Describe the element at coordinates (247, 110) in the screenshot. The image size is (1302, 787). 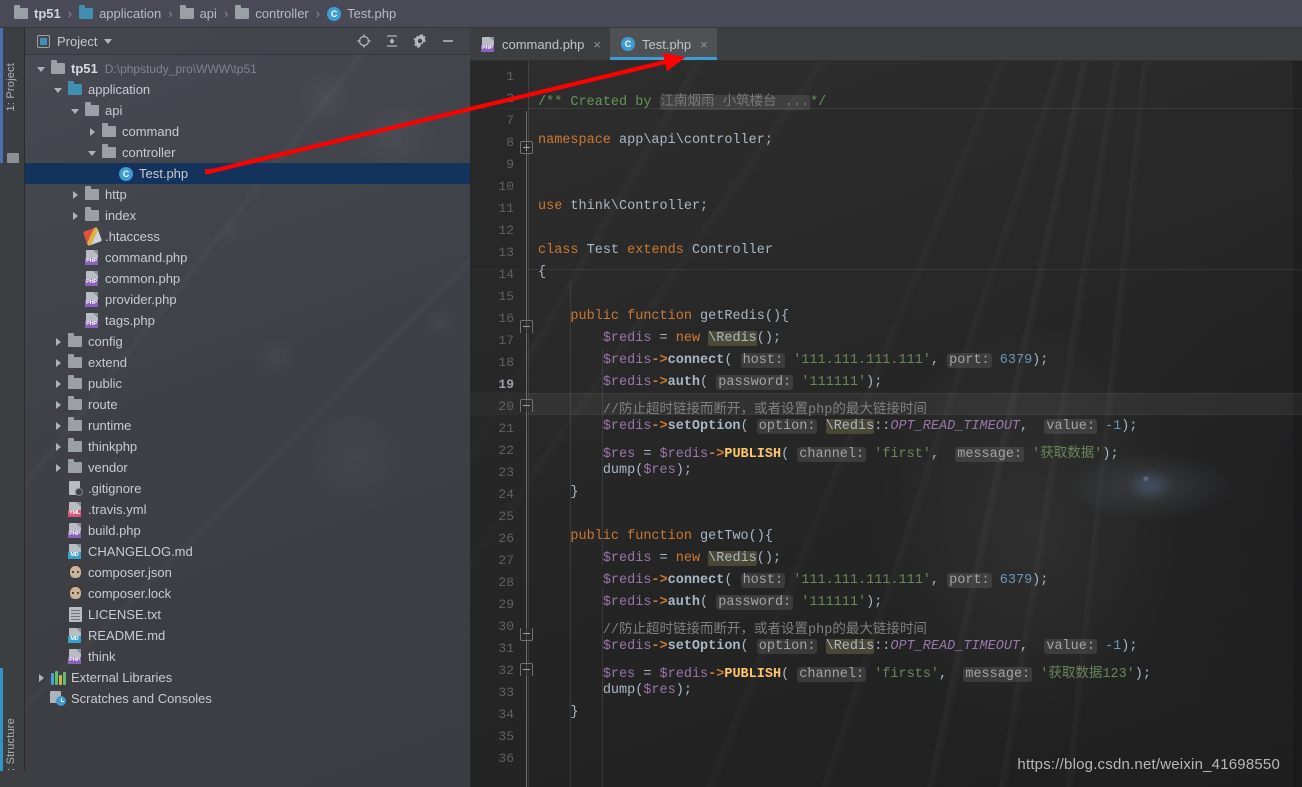
I see `tree-item-api: api` at that location.